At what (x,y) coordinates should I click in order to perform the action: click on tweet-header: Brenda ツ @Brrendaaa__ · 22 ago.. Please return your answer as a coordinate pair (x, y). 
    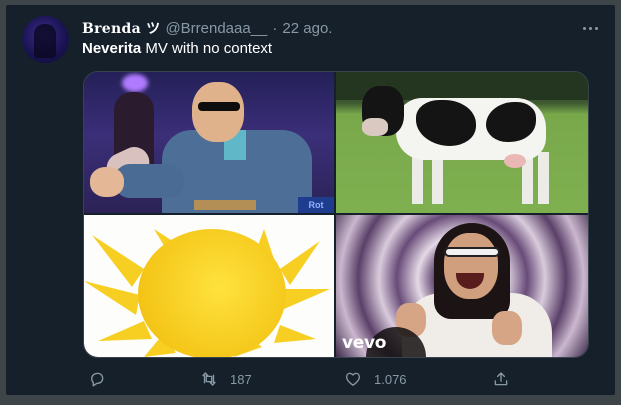
    Looking at the image, I should click on (207, 28).